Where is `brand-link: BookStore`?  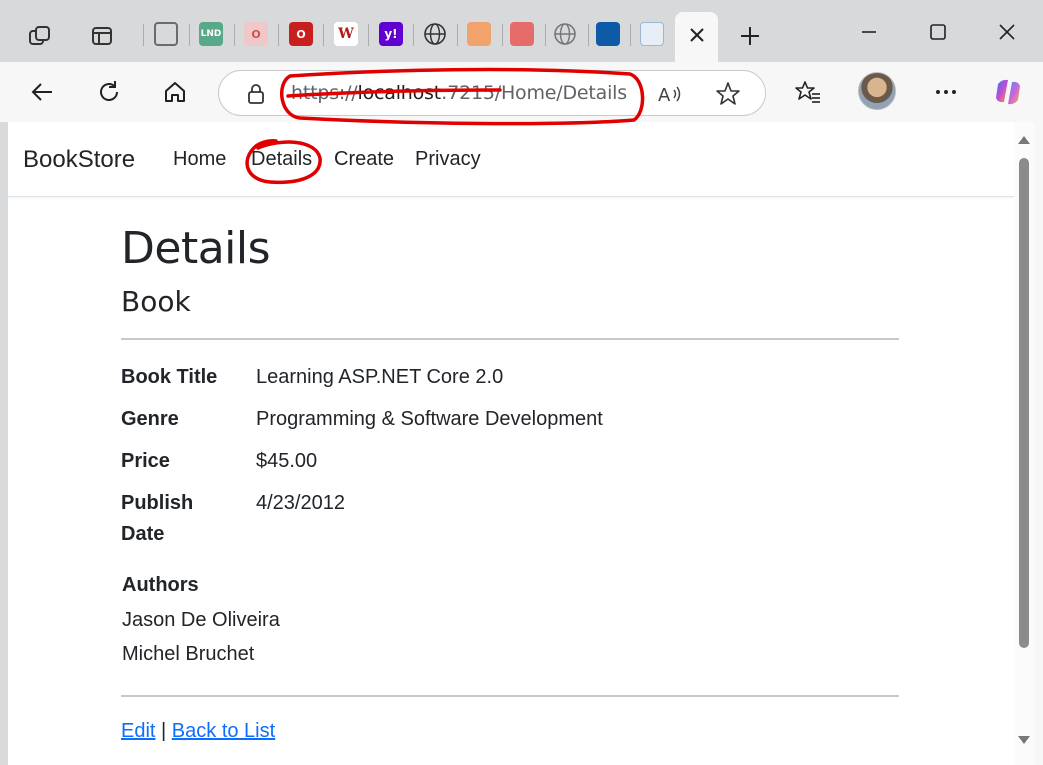 brand-link: BookStore is located at coordinates (79, 160).